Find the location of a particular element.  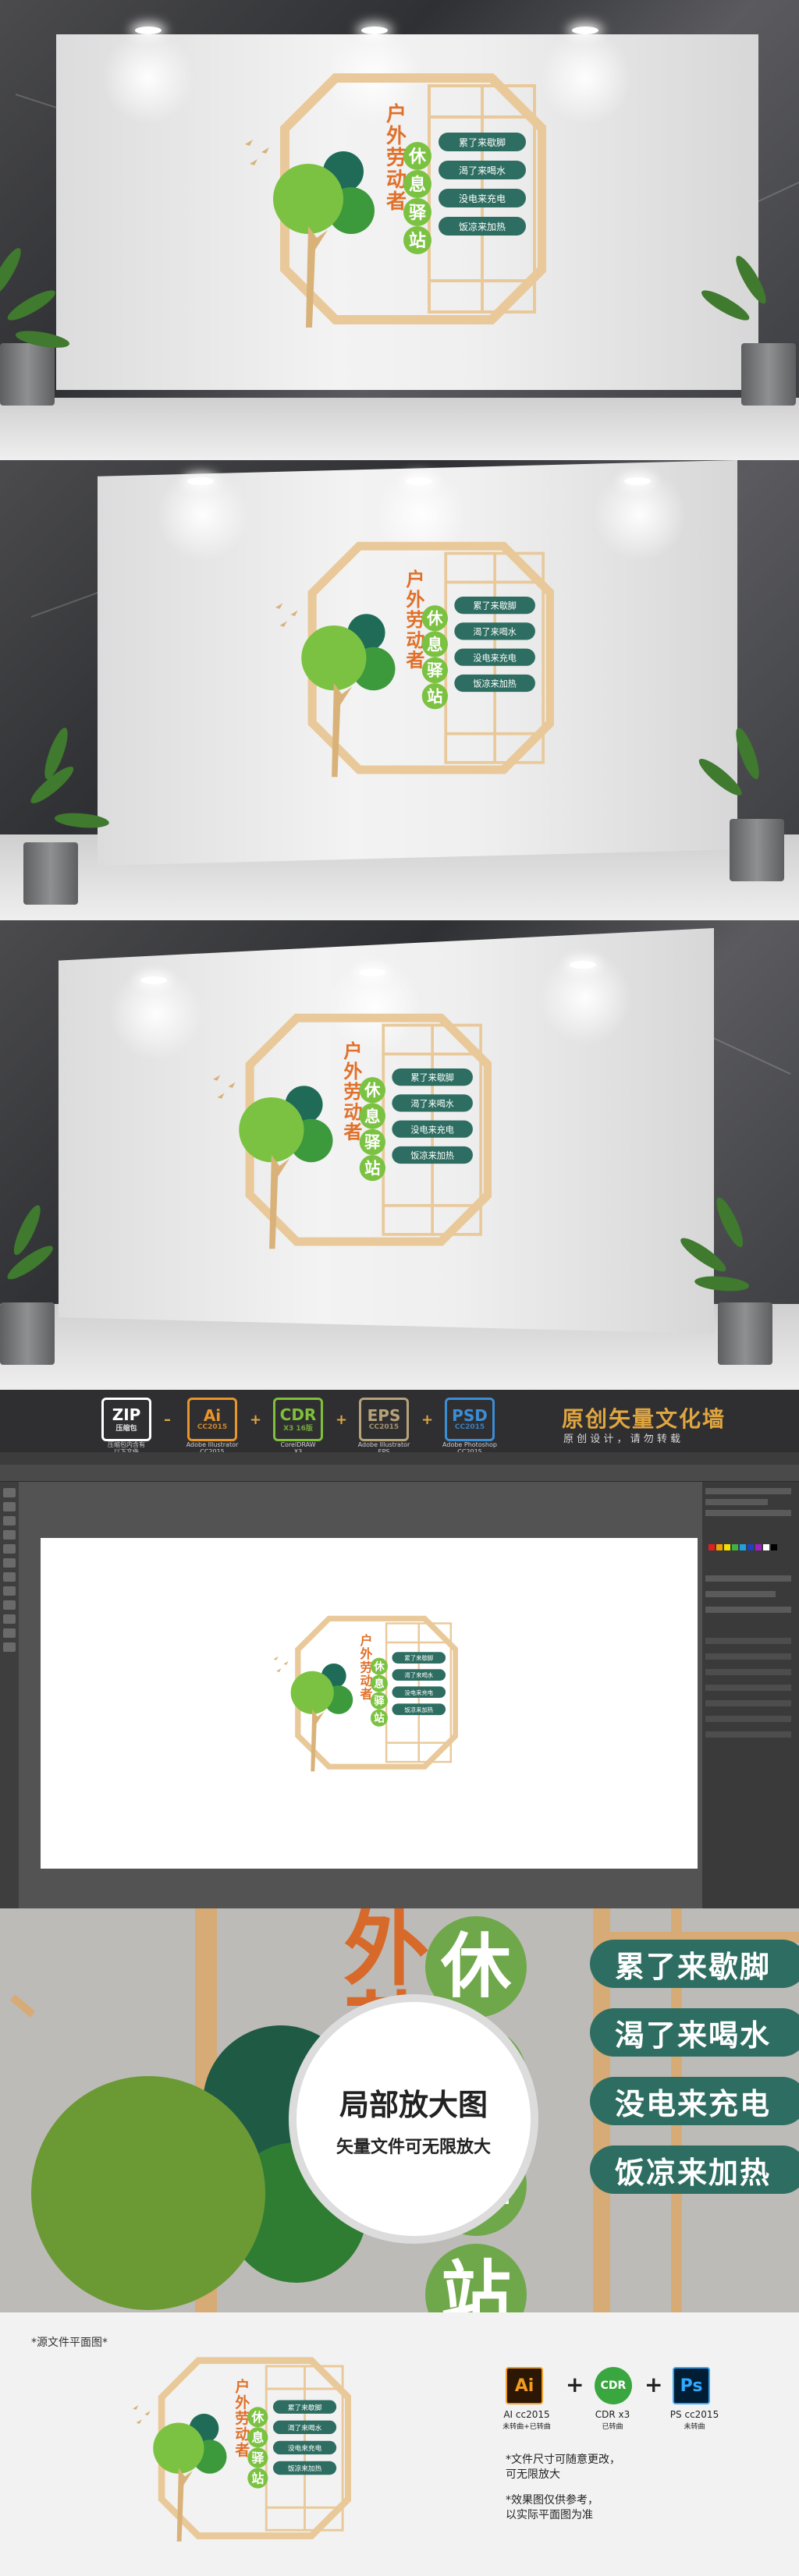

ai-badge: Ai CC2015 is located at coordinates (212, 1420).